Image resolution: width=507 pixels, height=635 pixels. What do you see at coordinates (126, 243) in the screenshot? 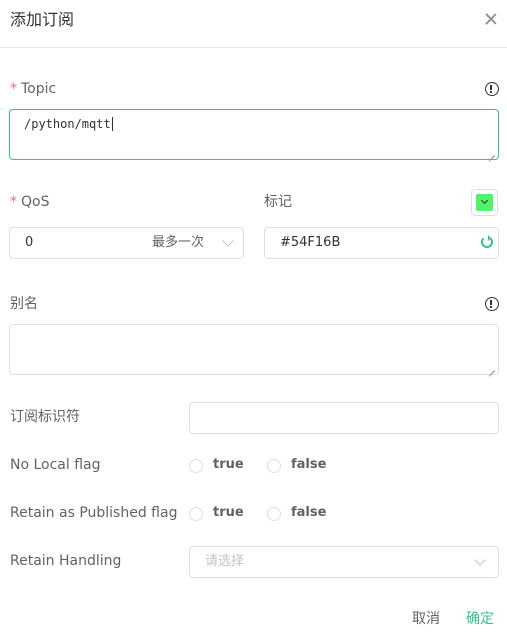
I see `qos-select: 0 最多一次` at bounding box center [126, 243].